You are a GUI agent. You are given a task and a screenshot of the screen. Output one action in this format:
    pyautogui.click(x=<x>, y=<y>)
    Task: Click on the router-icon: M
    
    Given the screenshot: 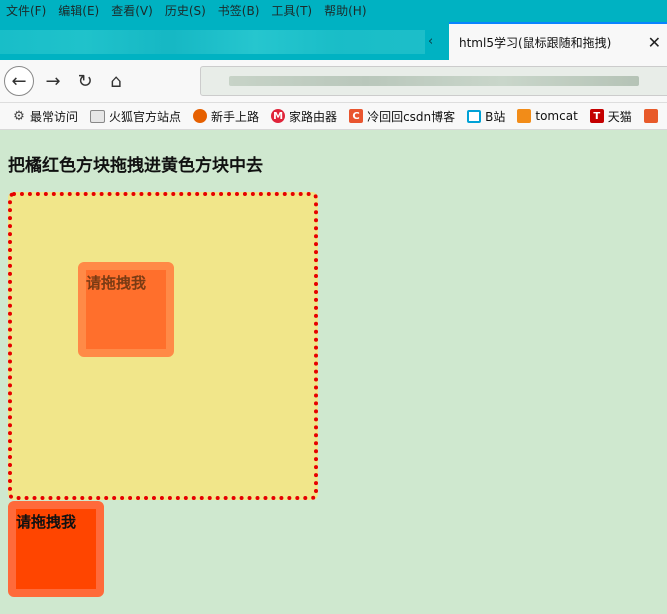 What is the action you would take?
    pyautogui.click(x=278, y=116)
    